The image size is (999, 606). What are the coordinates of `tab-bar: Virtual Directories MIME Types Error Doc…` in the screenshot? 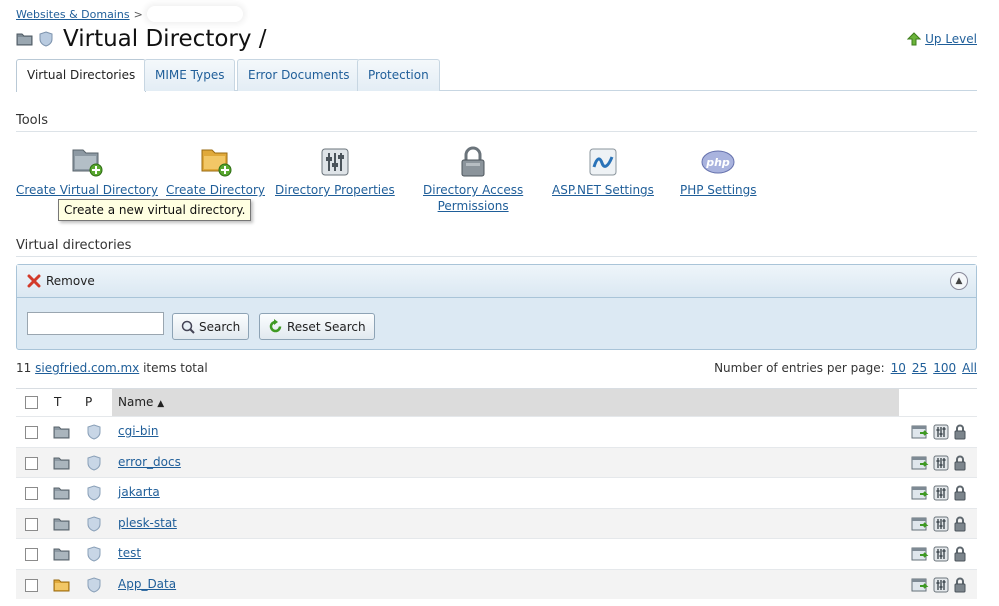 It's located at (496, 75).